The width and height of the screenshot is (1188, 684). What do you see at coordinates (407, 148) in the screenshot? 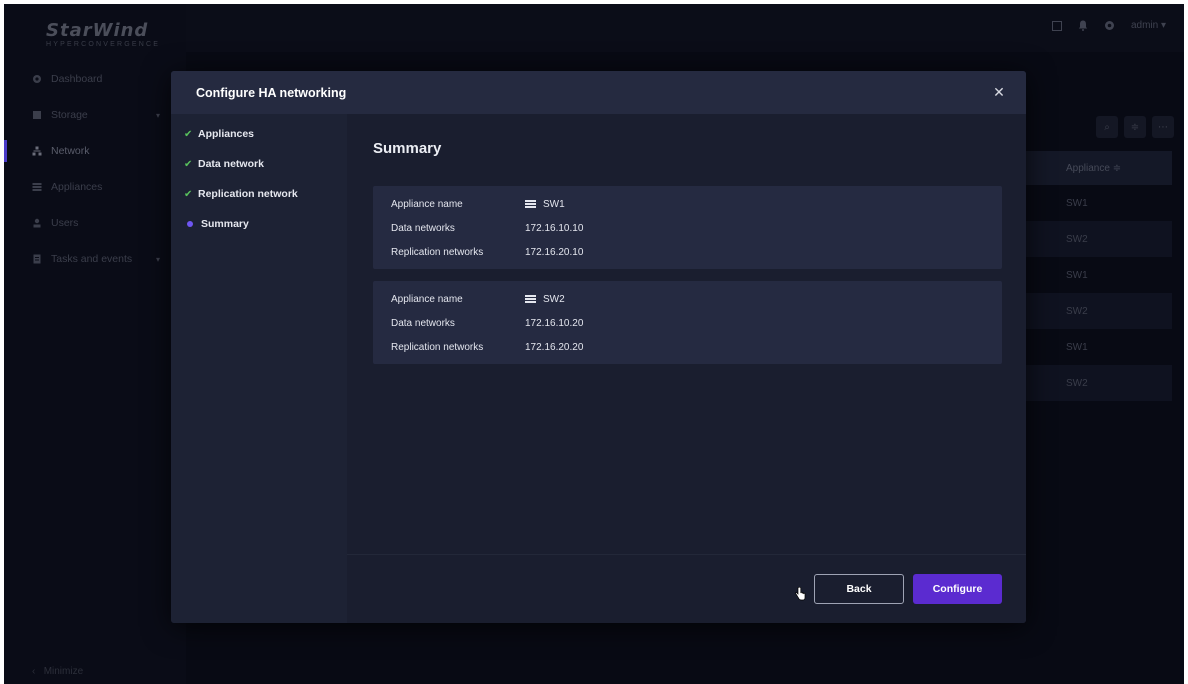
I see `summary-heading: Summary` at bounding box center [407, 148].